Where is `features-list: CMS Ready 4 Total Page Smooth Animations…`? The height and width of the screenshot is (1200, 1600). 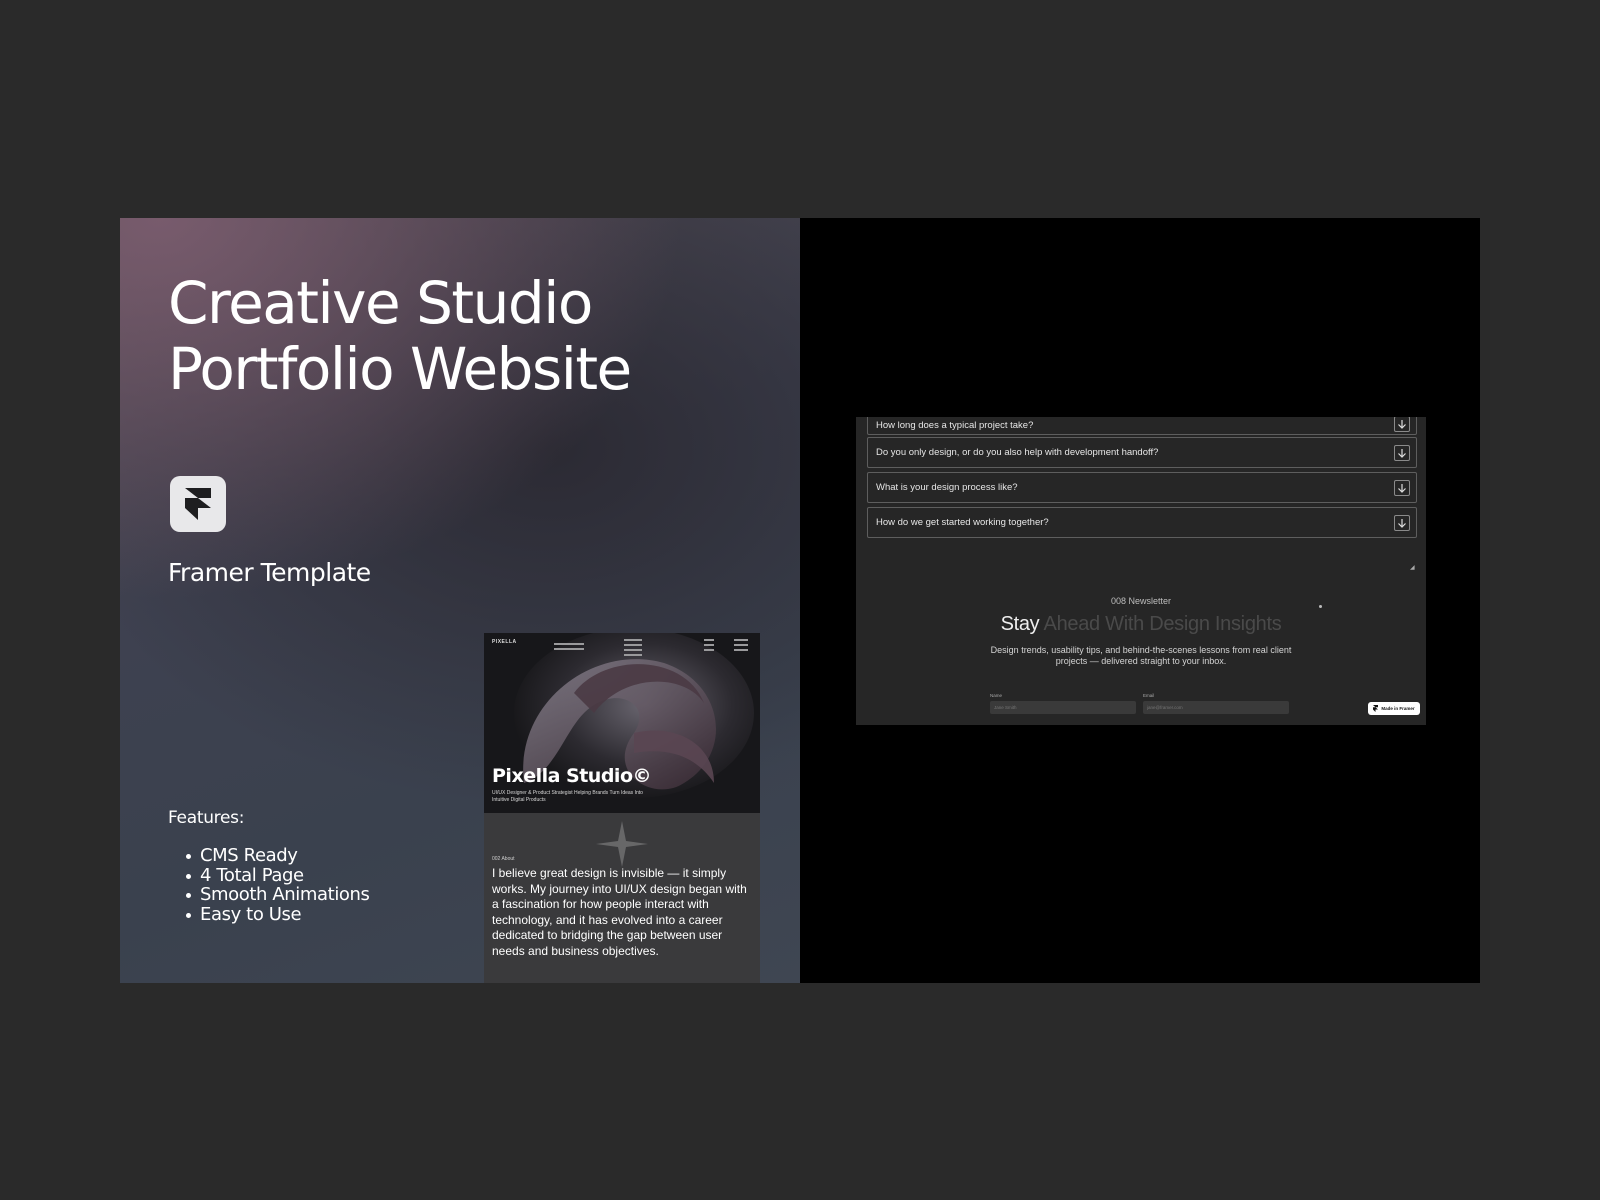 features-list: CMS Ready 4 Total Page Smooth Animations… is located at coordinates (277, 885).